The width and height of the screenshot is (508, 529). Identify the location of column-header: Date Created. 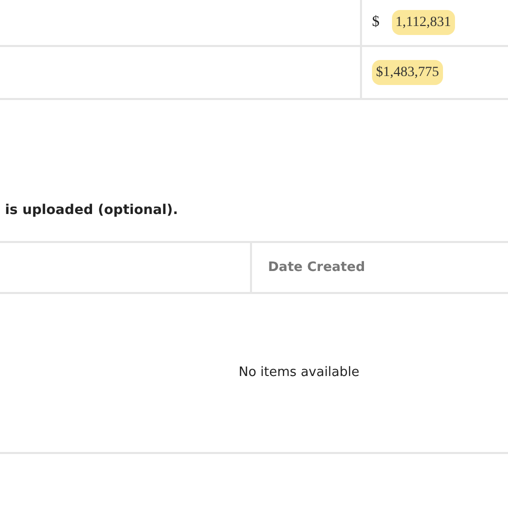
(316, 267).